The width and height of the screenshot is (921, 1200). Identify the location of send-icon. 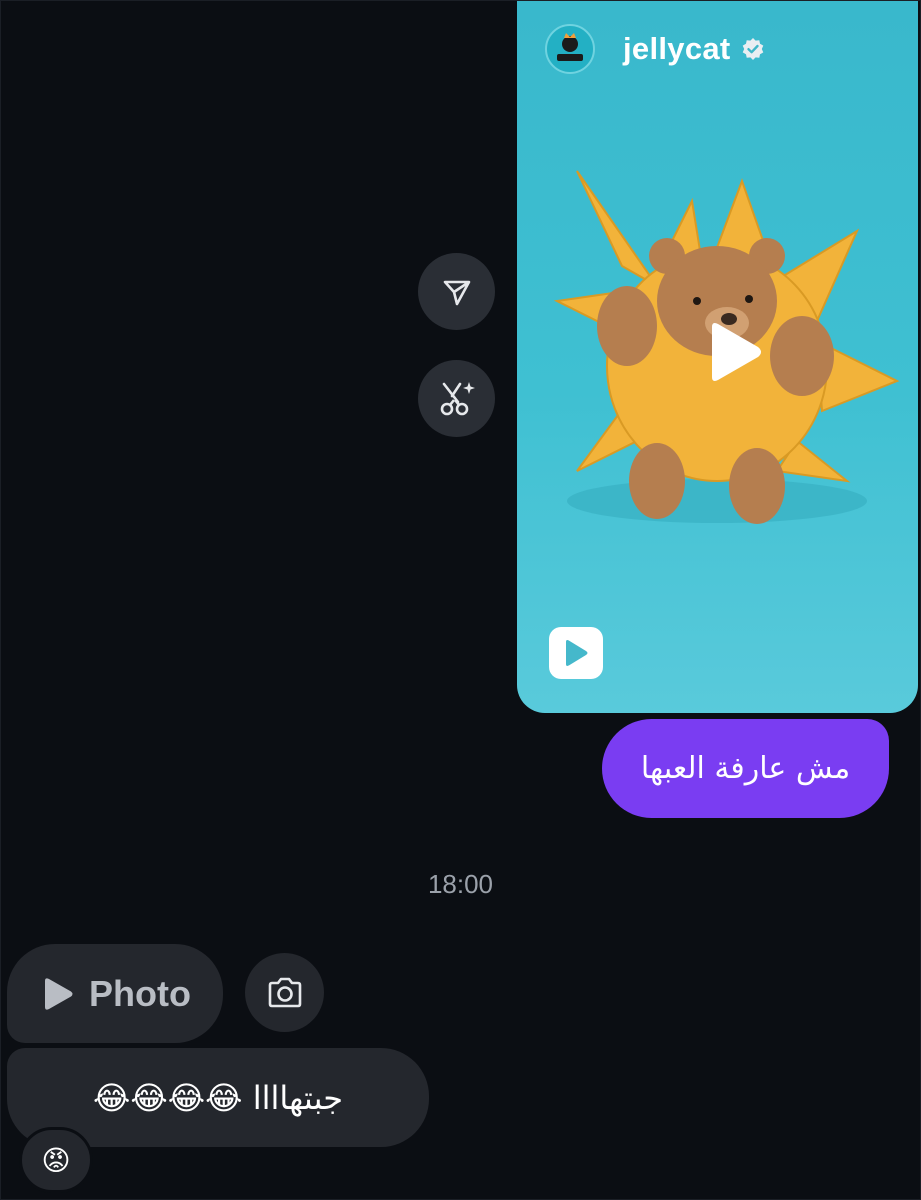
(456, 292).